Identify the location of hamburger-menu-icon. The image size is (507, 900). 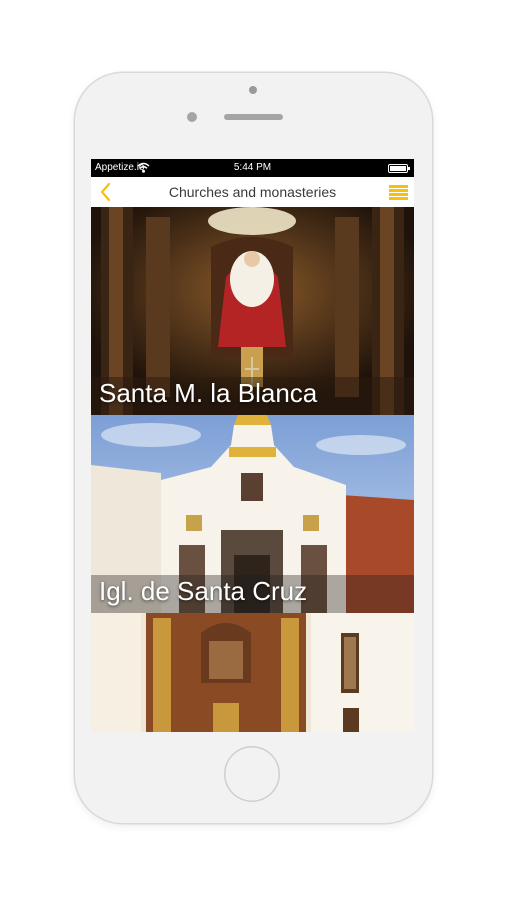
(398, 192).